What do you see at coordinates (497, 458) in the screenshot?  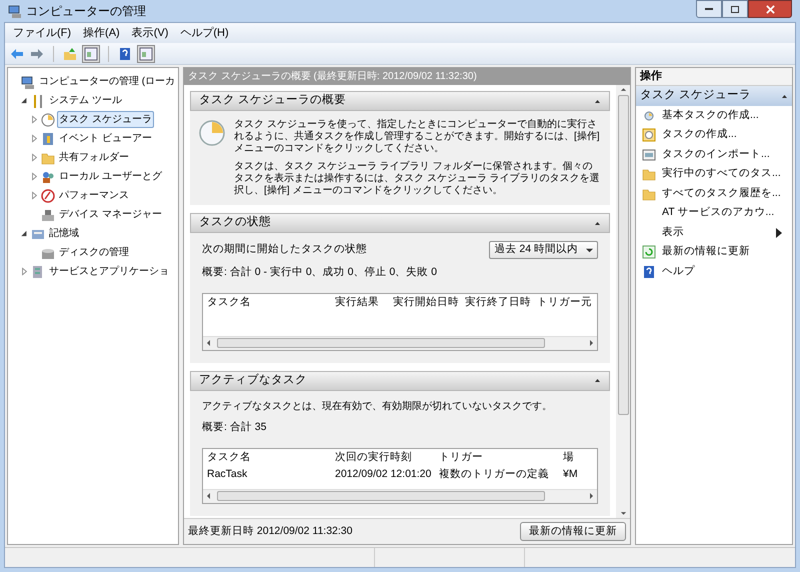 I see `column-header: トリガー` at bounding box center [497, 458].